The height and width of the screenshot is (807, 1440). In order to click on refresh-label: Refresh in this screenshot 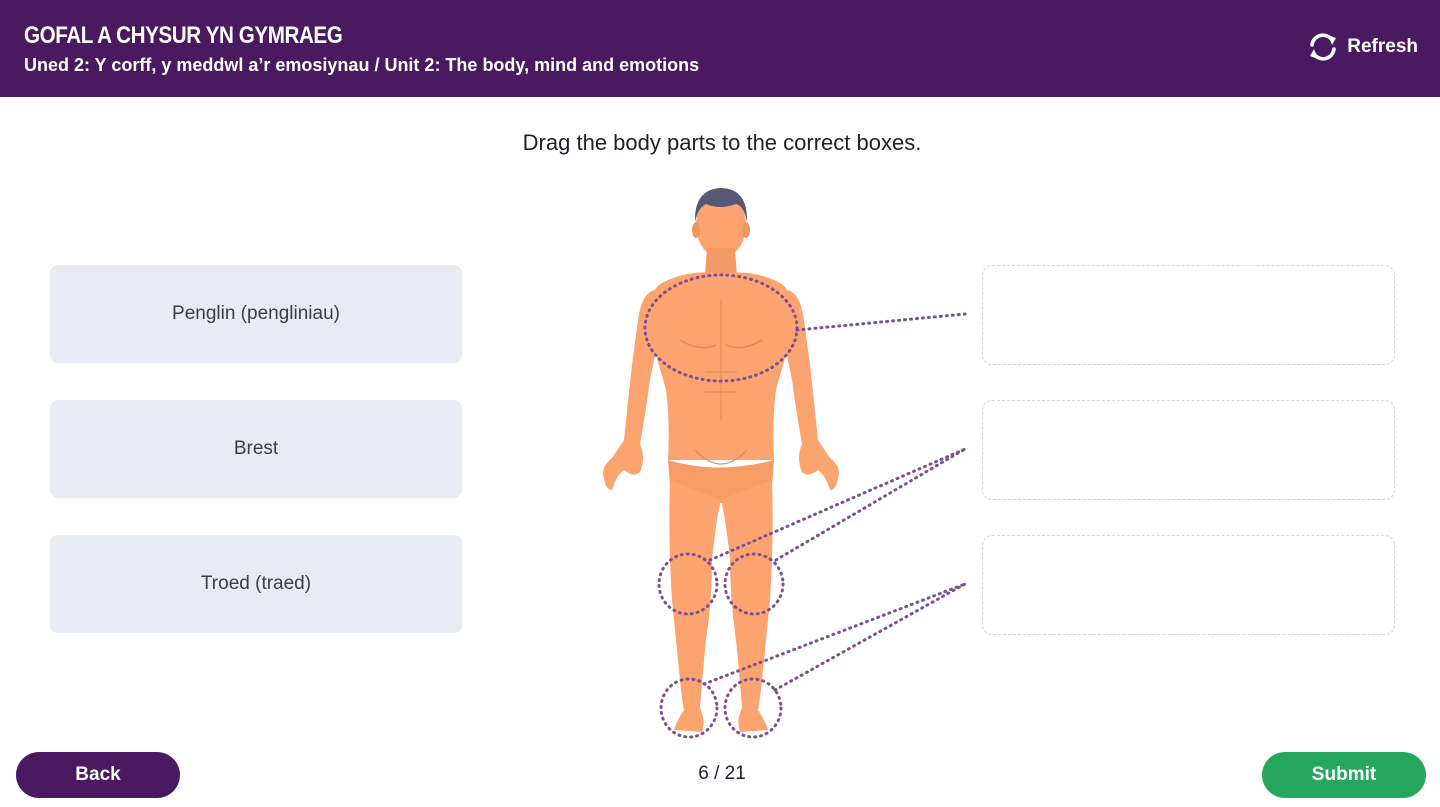, I will do `click(1382, 46)`.